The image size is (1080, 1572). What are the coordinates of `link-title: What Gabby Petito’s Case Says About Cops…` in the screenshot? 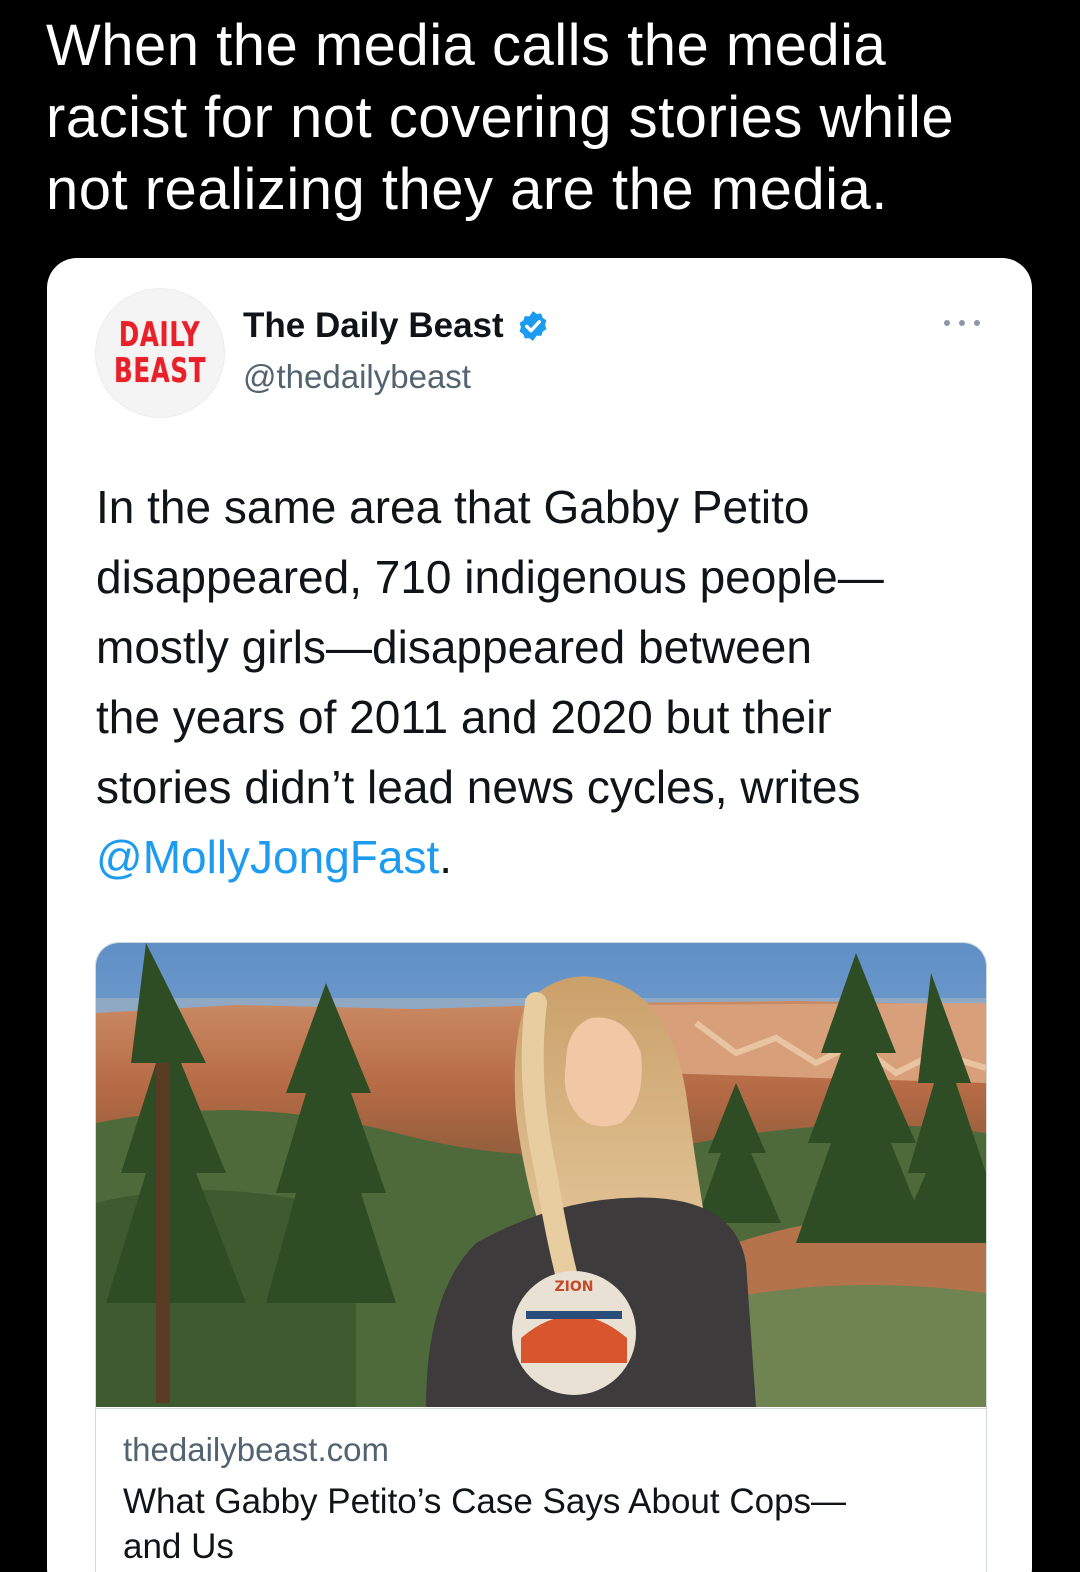 It's located at (533, 1524).